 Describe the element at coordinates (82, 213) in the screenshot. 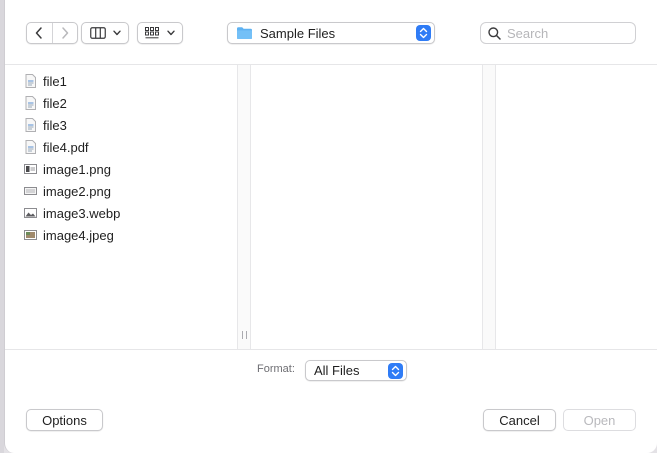

I see `file-name: image3.webp` at that location.